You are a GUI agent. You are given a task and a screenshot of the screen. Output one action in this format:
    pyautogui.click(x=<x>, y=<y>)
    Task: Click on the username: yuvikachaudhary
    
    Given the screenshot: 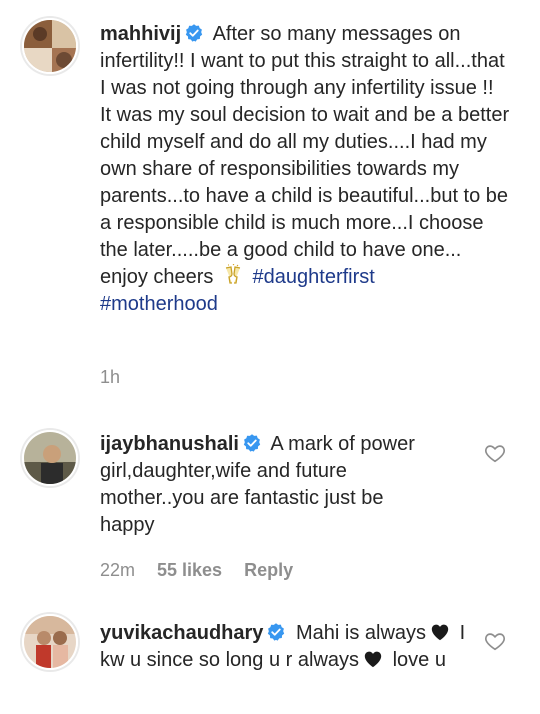 What is the action you would take?
    pyautogui.click(x=181, y=633)
    